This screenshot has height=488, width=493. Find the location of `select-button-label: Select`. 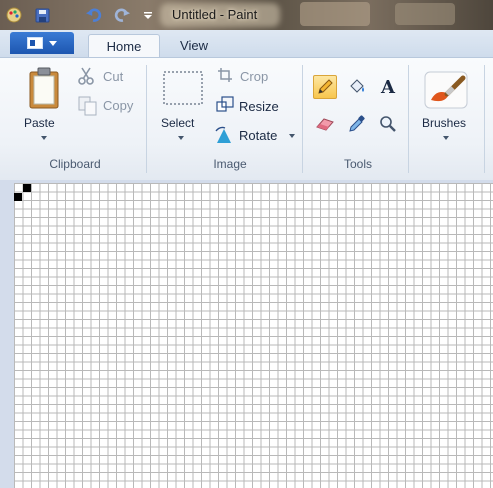

select-button-label: Select is located at coordinates (177, 123).